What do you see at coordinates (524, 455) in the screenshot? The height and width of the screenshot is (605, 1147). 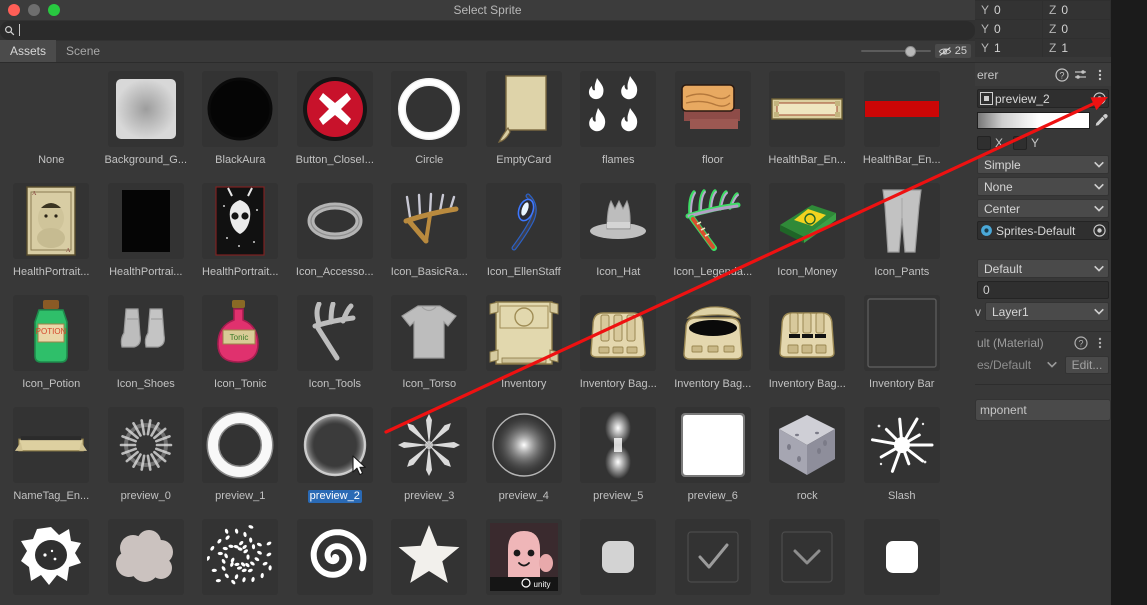 I see `sprite-item-preview-4: preview_4` at bounding box center [524, 455].